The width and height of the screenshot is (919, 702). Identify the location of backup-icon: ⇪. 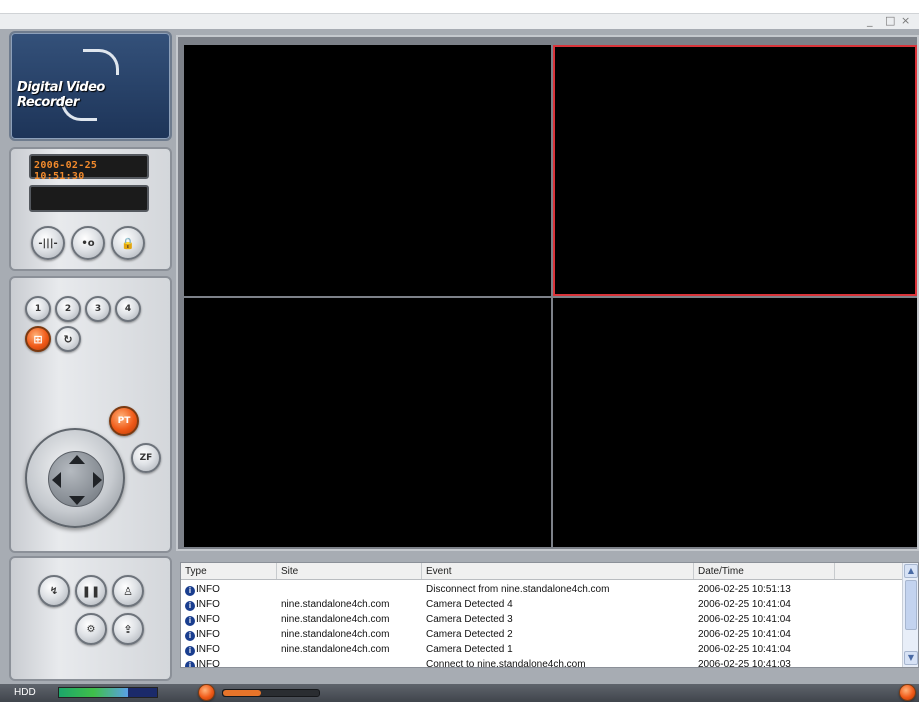
(128, 629).